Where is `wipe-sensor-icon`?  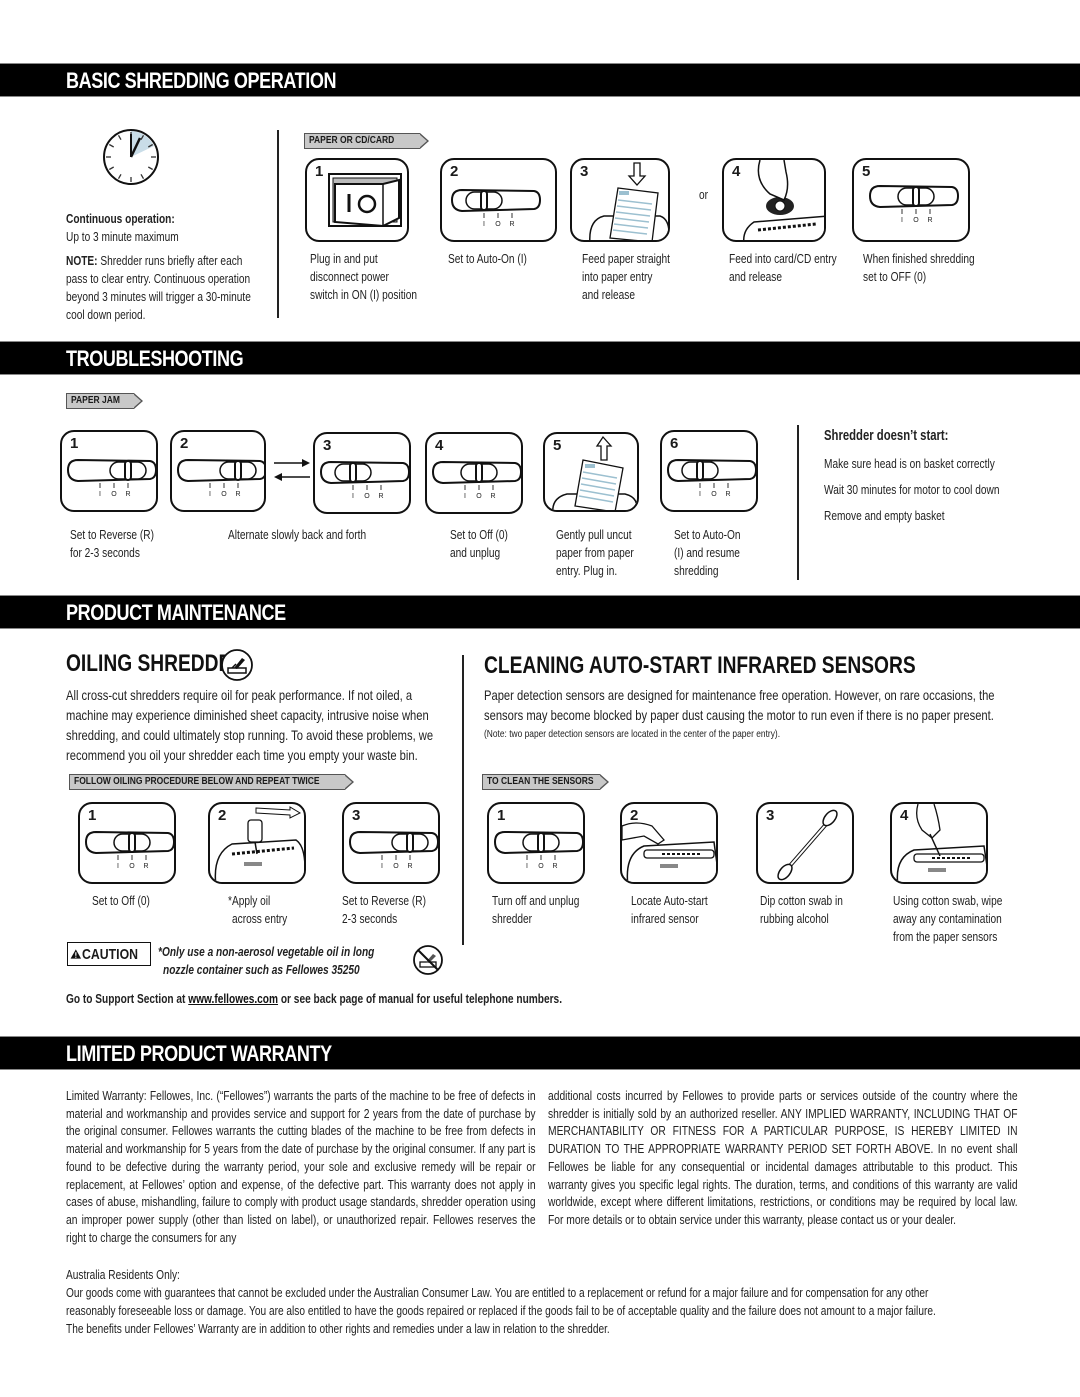
wipe-sensor-icon is located at coordinates (941, 843).